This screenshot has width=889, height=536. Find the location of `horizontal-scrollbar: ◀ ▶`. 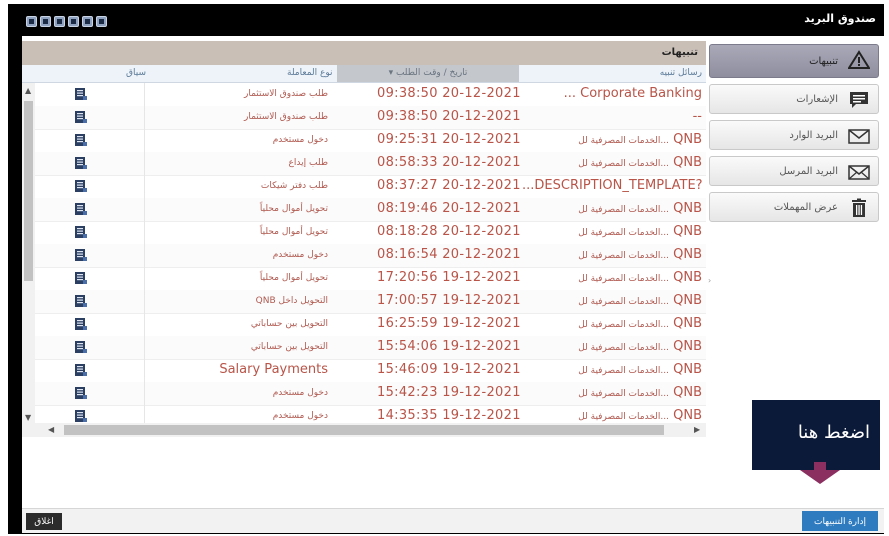

horizontal-scrollbar: ◀ ▶ is located at coordinates (364, 430).